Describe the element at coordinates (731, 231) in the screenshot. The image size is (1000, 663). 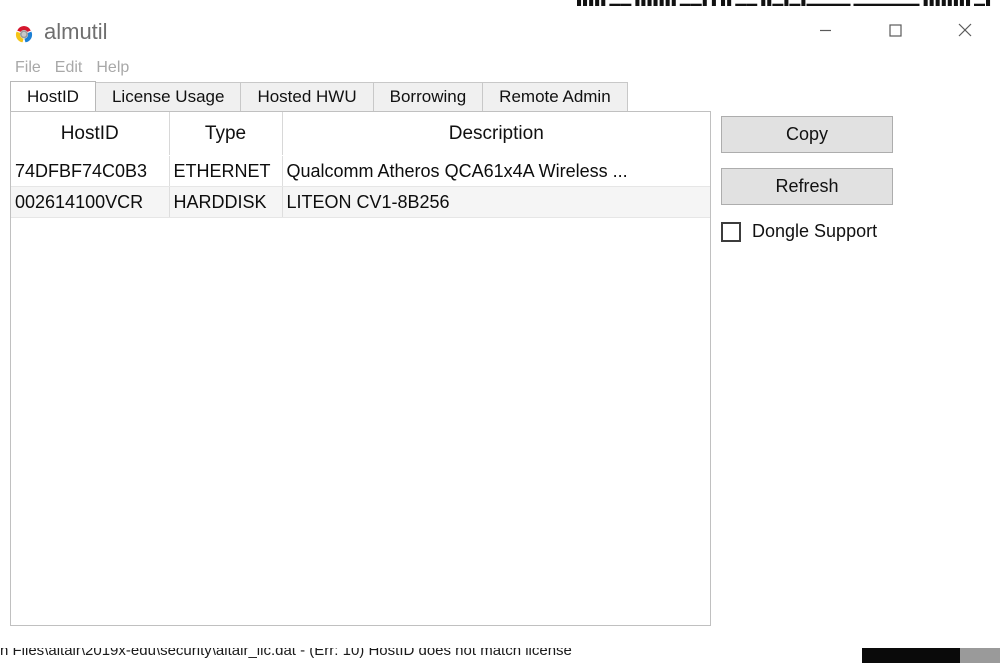
I see `dongle-support-checkbox` at that location.